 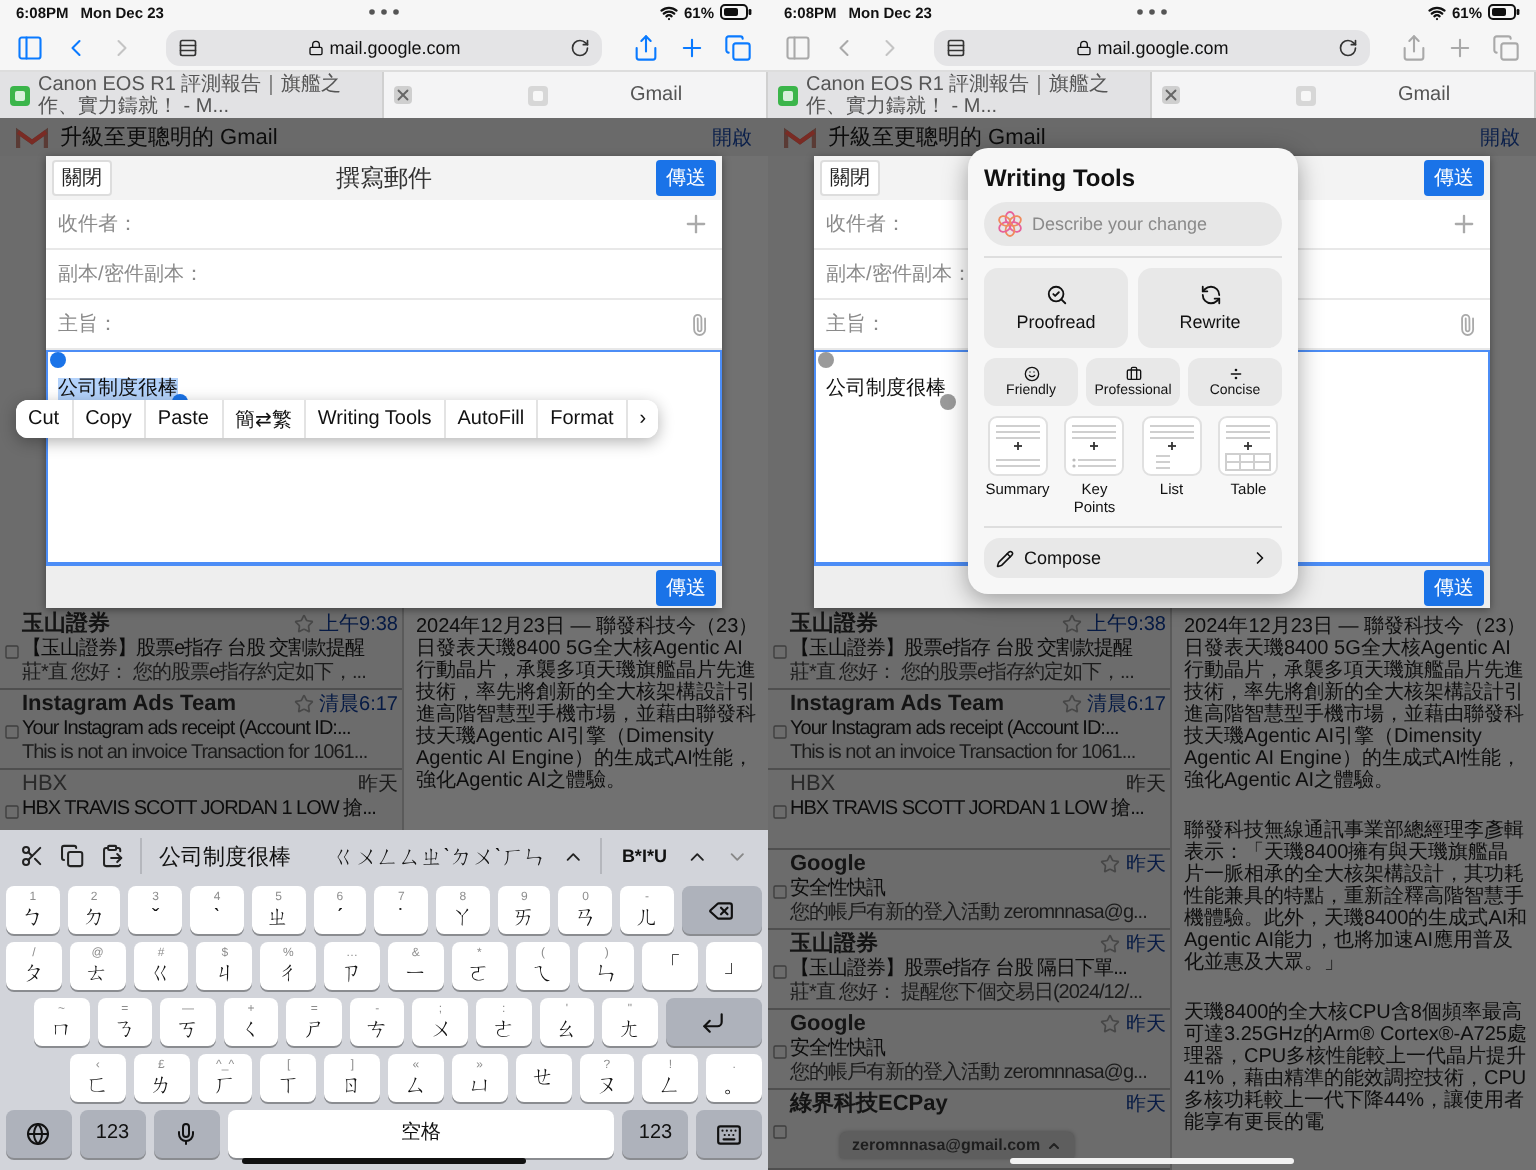 I want to click on tool-button: Proofread, so click(x=1056, y=308).